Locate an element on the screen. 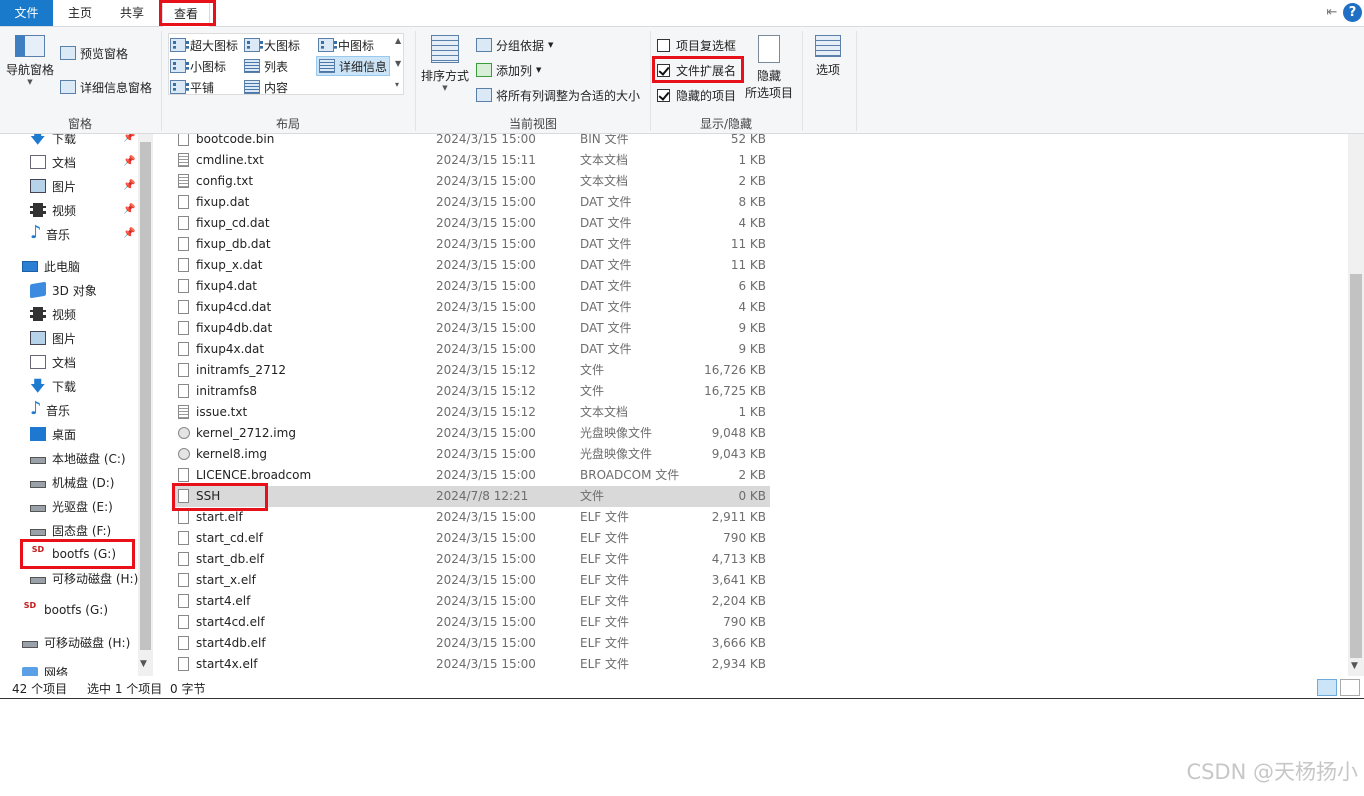 This screenshot has height=796, width=1364. file-row: fixup_db.dat 2024/3/15 15:00 DAT 文件 11 KB is located at coordinates (471, 244).